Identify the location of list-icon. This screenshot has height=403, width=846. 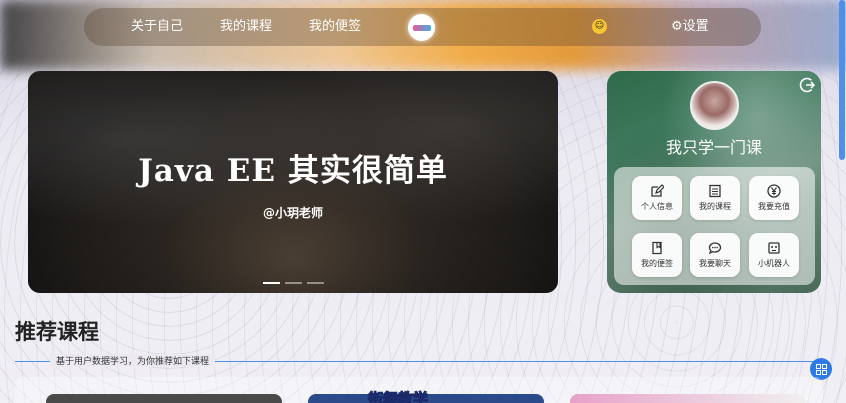
(715, 191).